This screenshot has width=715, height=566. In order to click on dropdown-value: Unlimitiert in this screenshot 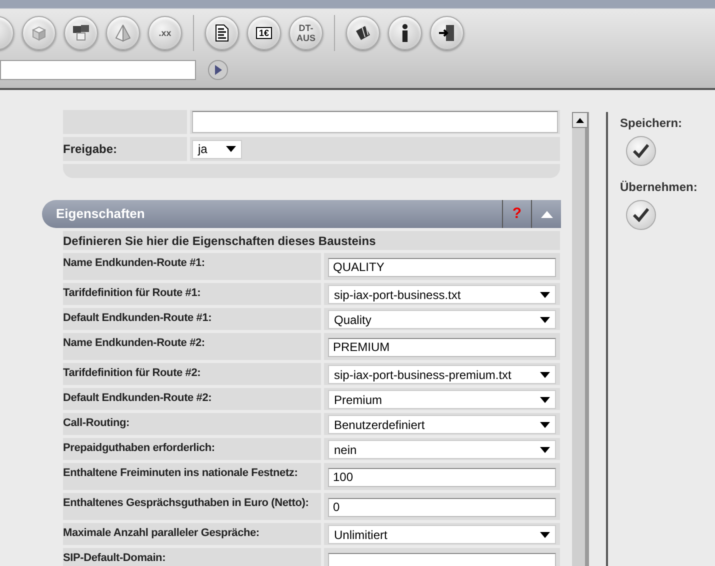, I will do `click(361, 535)`.